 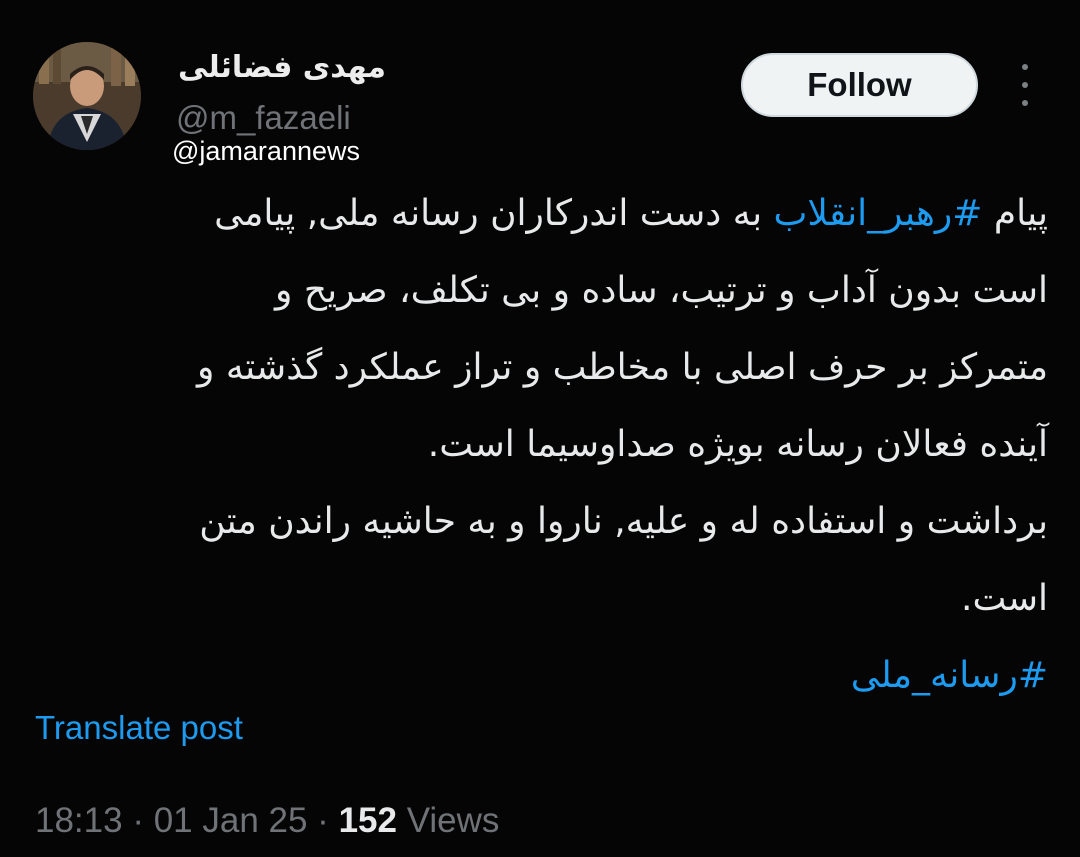 I want to click on watermark-text: @jamarannews, so click(x=266, y=151).